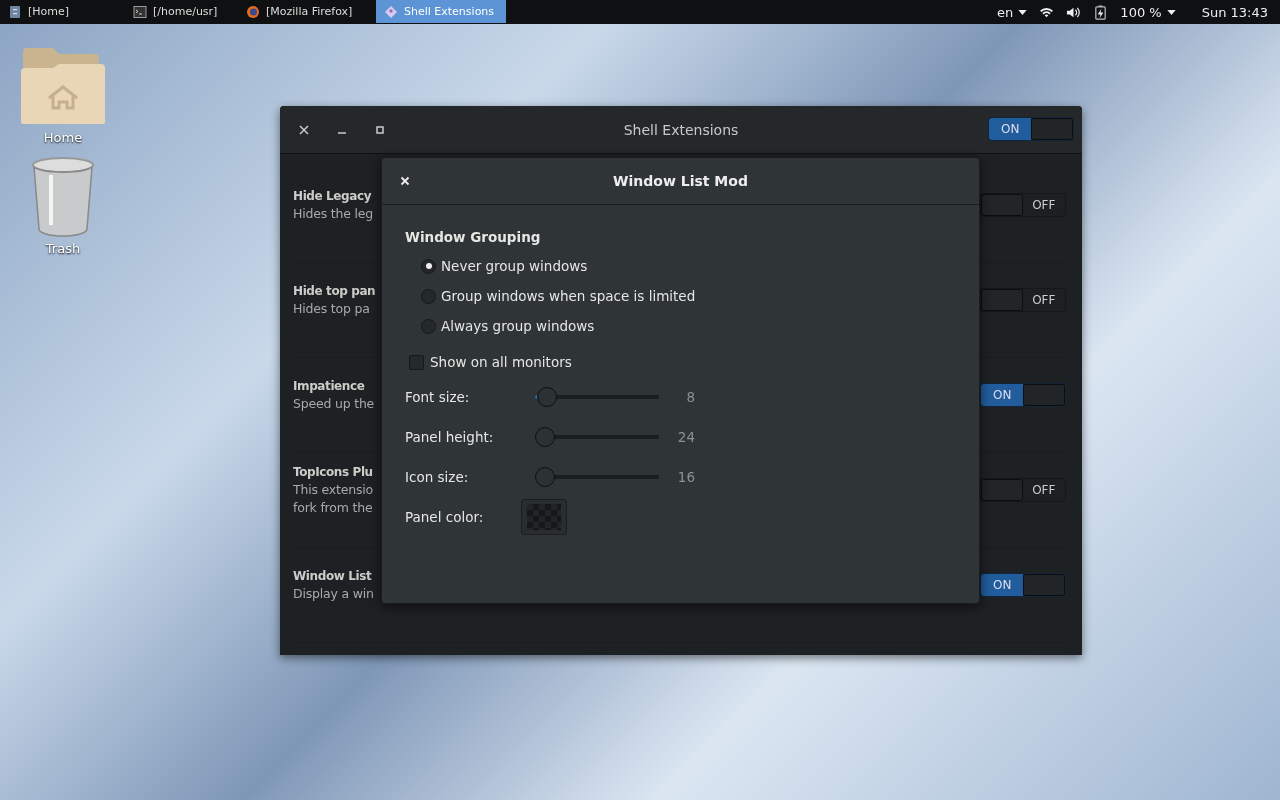 The height and width of the screenshot is (800, 1280). Describe the element at coordinates (333, 472) in the screenshot. I see `extension-name: TopIcons Plu` at that location.